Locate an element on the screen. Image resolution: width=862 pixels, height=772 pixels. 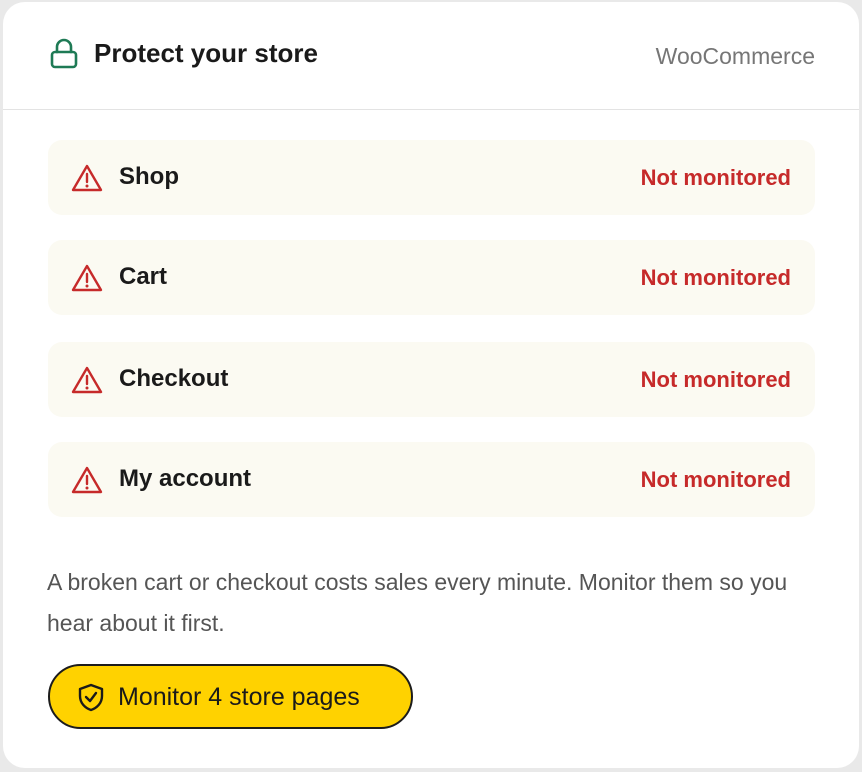
page-label: My account is located at coordinates (185, 478).